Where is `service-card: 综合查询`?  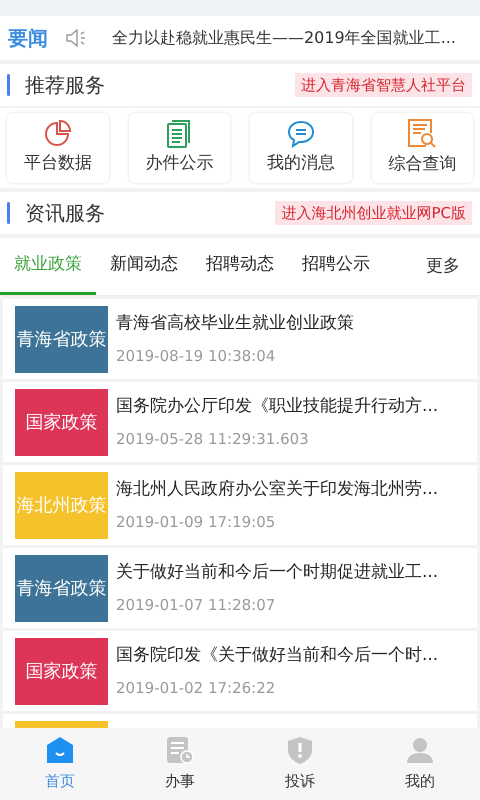 service-card: 综合查询 is located at coordinates (422, 148).